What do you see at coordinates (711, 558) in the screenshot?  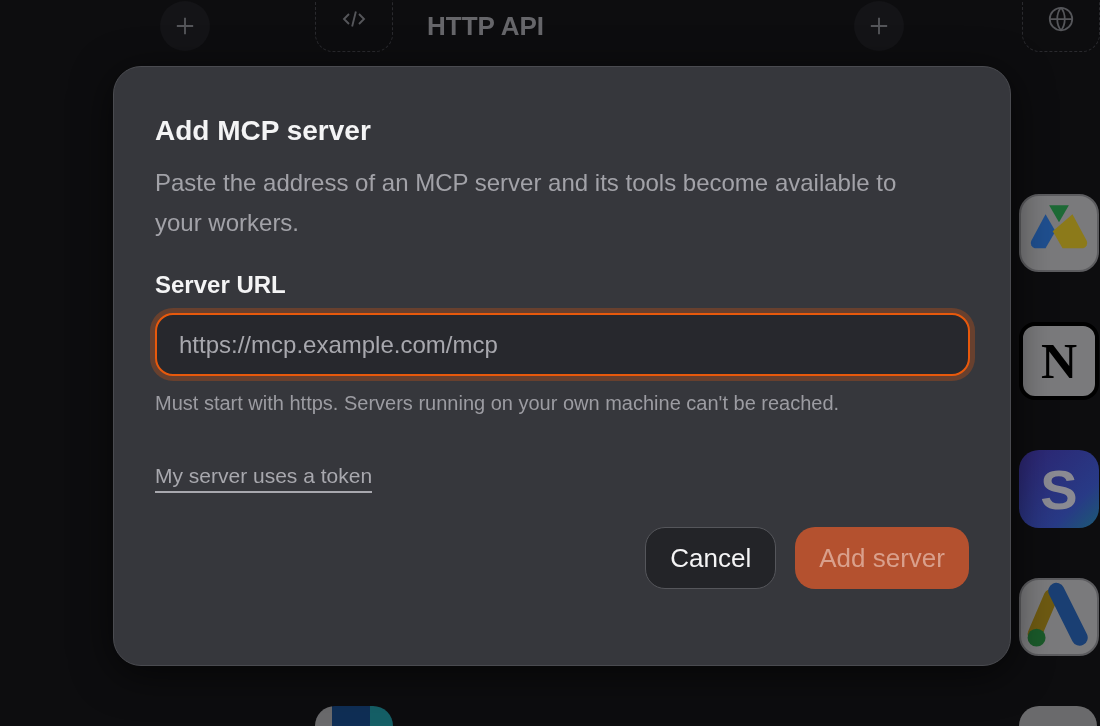 I see `cancel-button: Cancel` at bounding box center [711, 558].